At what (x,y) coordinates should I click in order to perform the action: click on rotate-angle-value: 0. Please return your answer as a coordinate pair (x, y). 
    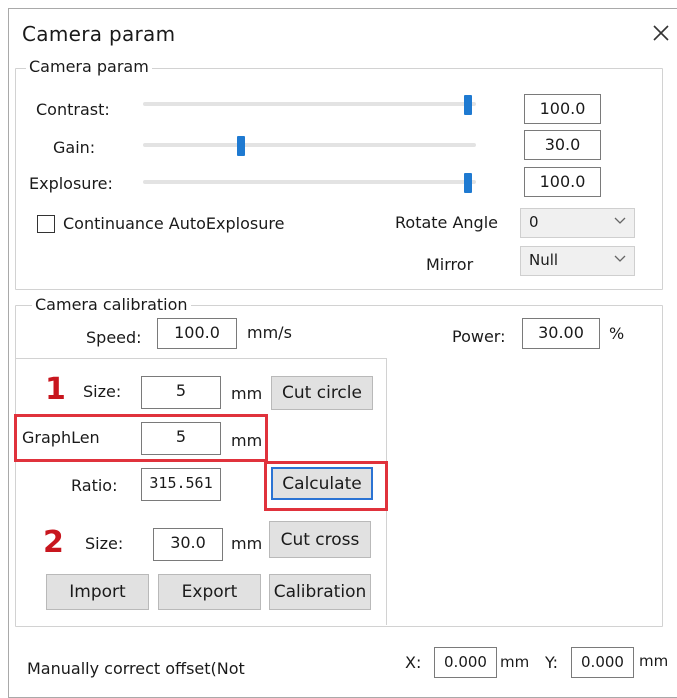
    Looking at the image, I should click on (534, 222).